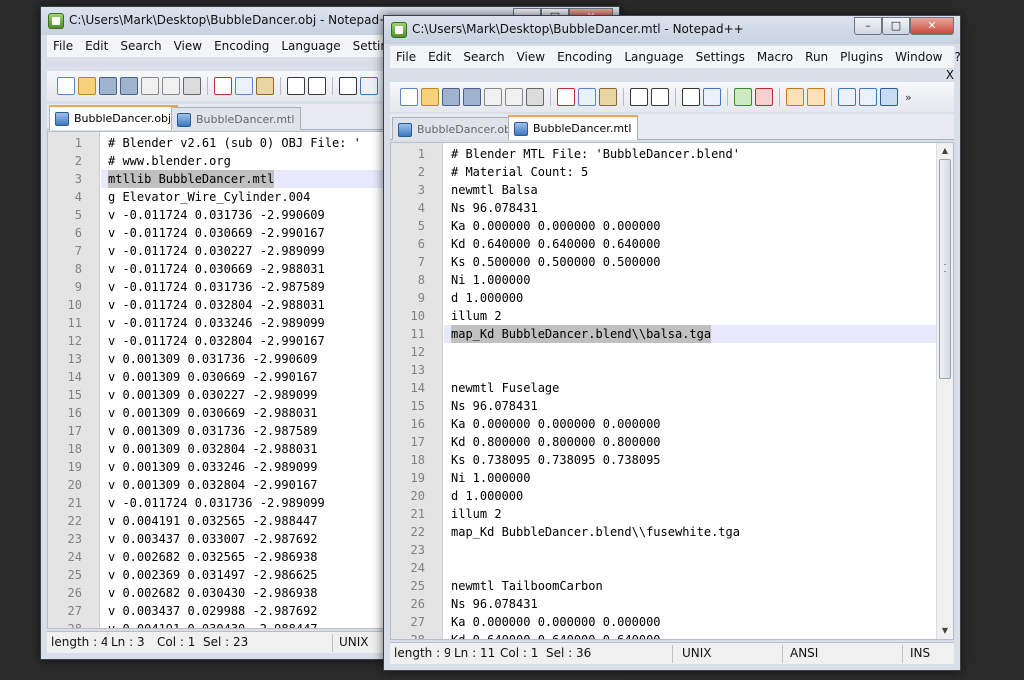 This screenshot has height=680, width=1024. Describe the element at coordinates (213, 377) in the screenshot. I see `code-line: v 0.001309 0.030669 -2.990167` at that location.